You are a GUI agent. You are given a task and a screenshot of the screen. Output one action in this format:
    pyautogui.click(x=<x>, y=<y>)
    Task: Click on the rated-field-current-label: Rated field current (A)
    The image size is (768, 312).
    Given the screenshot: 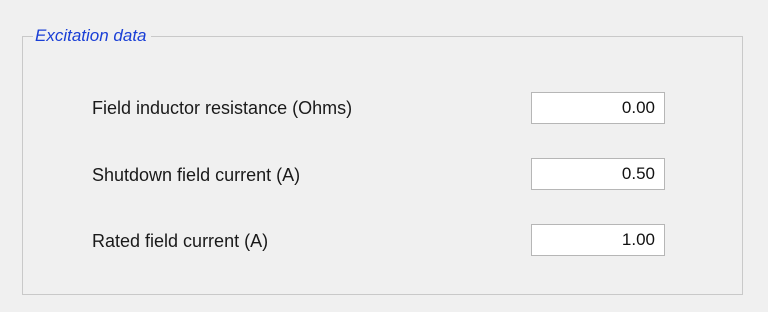 What is the action you would take?
    pyautogui.click(x=180, y=241)
    